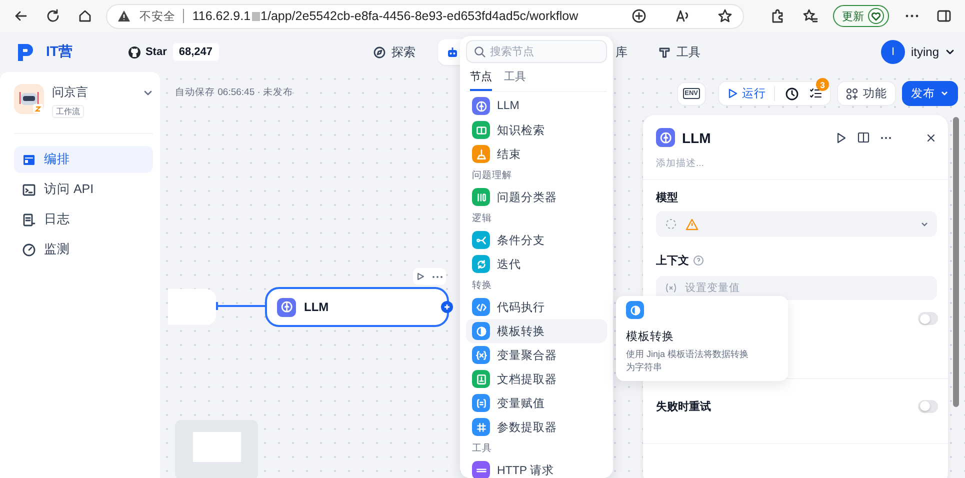  I want to click on app-logo-text: IT营, so click(59, 52).